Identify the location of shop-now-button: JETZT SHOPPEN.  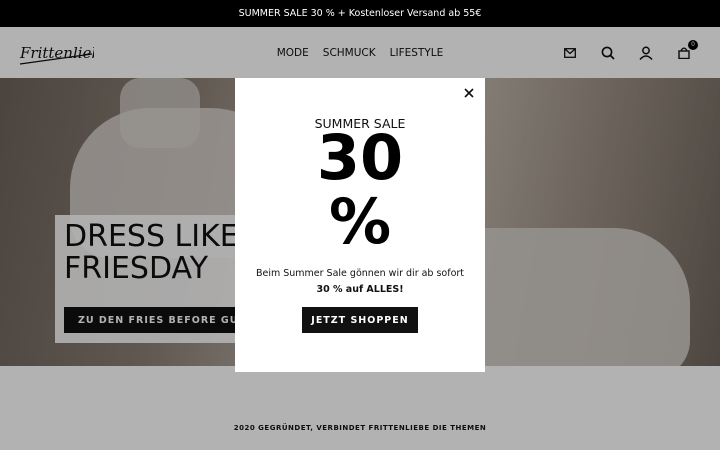
(360, 320).